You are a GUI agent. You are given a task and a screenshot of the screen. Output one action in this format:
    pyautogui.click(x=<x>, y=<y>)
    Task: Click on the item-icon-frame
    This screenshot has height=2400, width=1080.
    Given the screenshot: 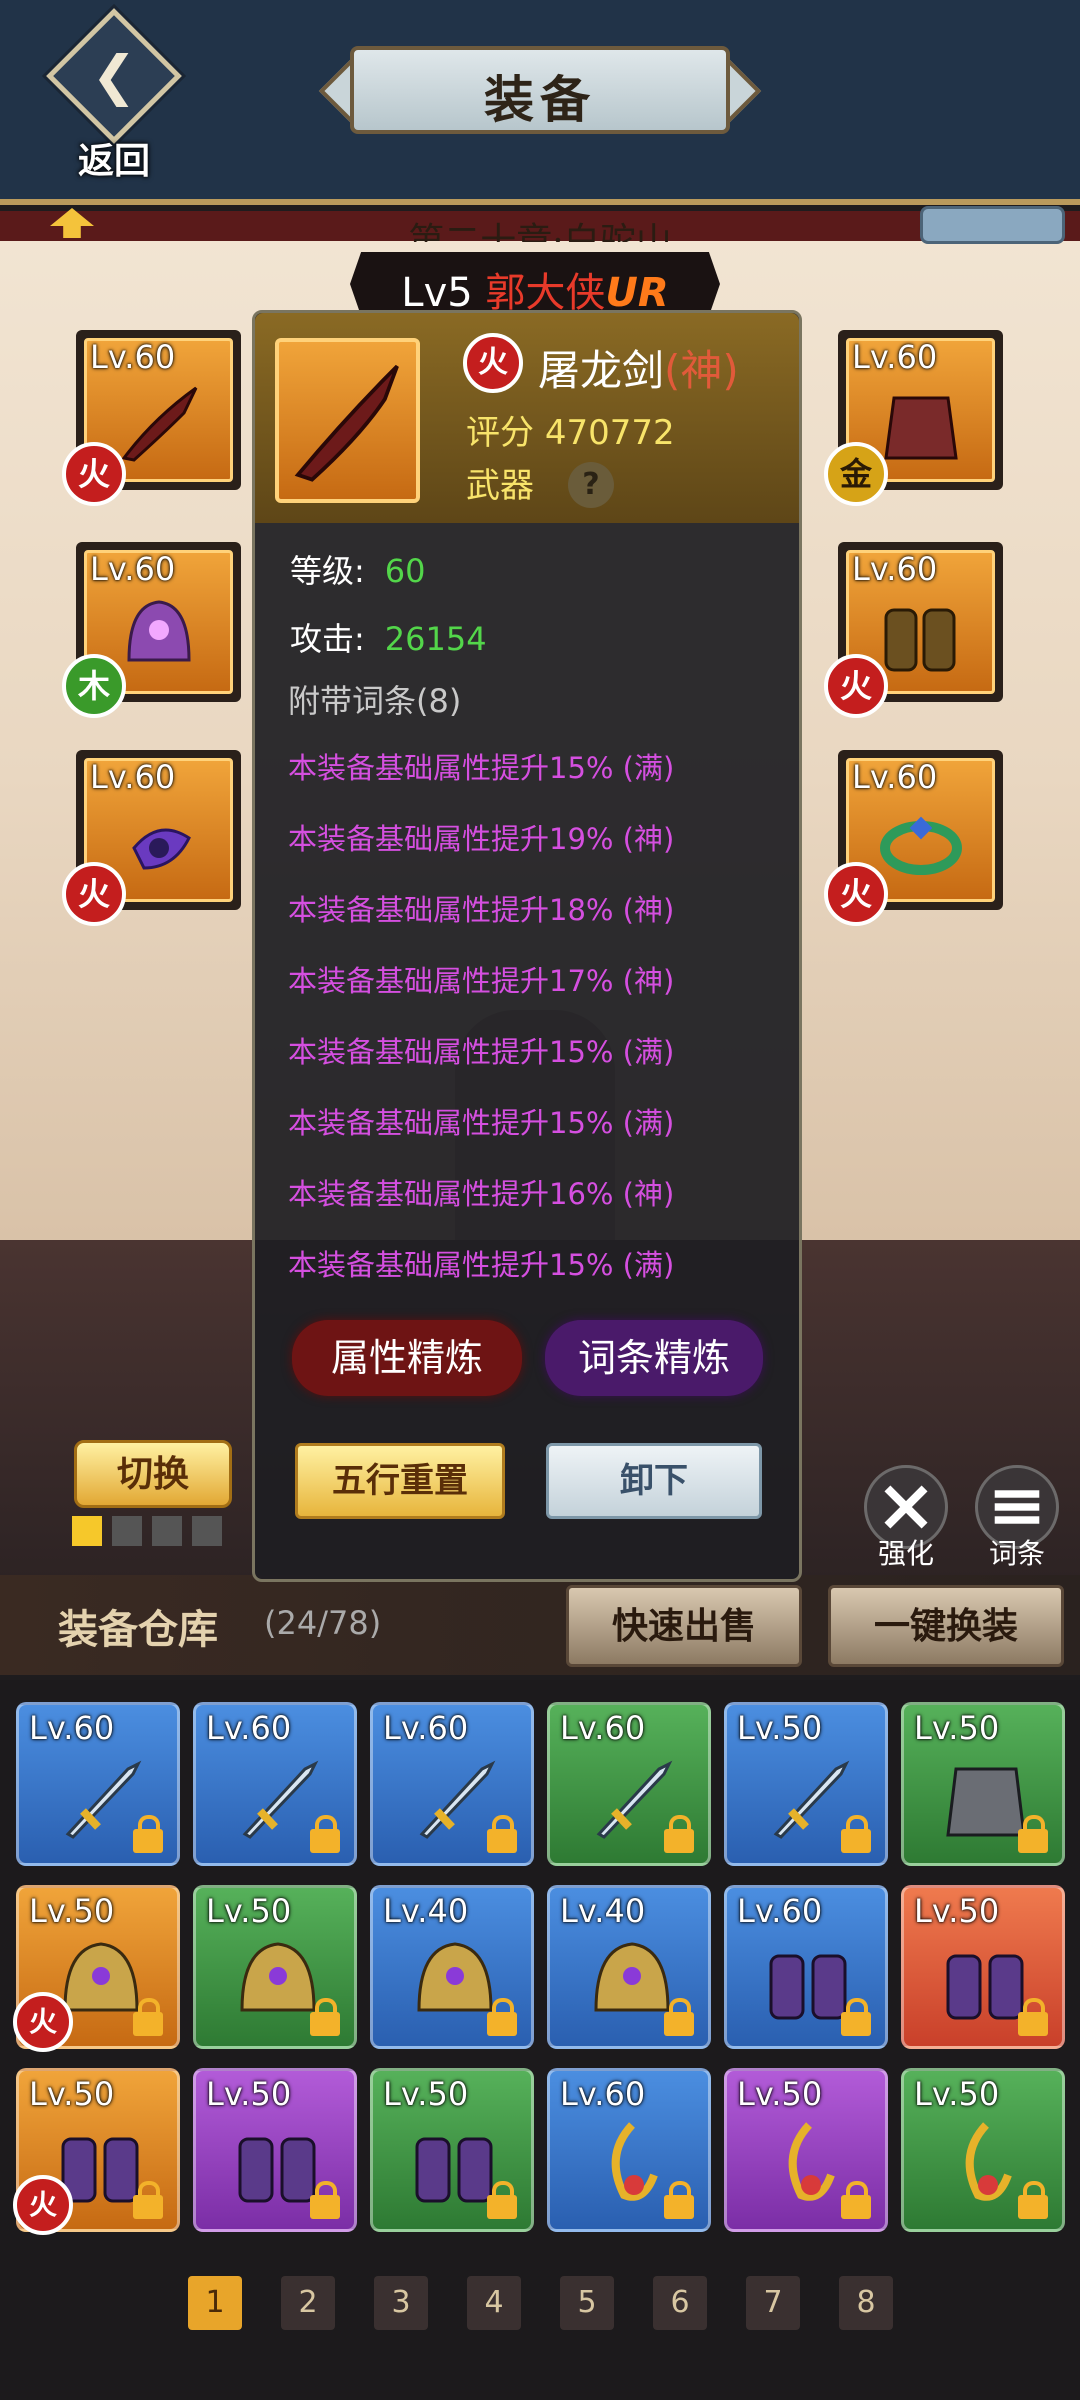 What is the action you would take?
    pyautogui.click(x=347, y=420)
    